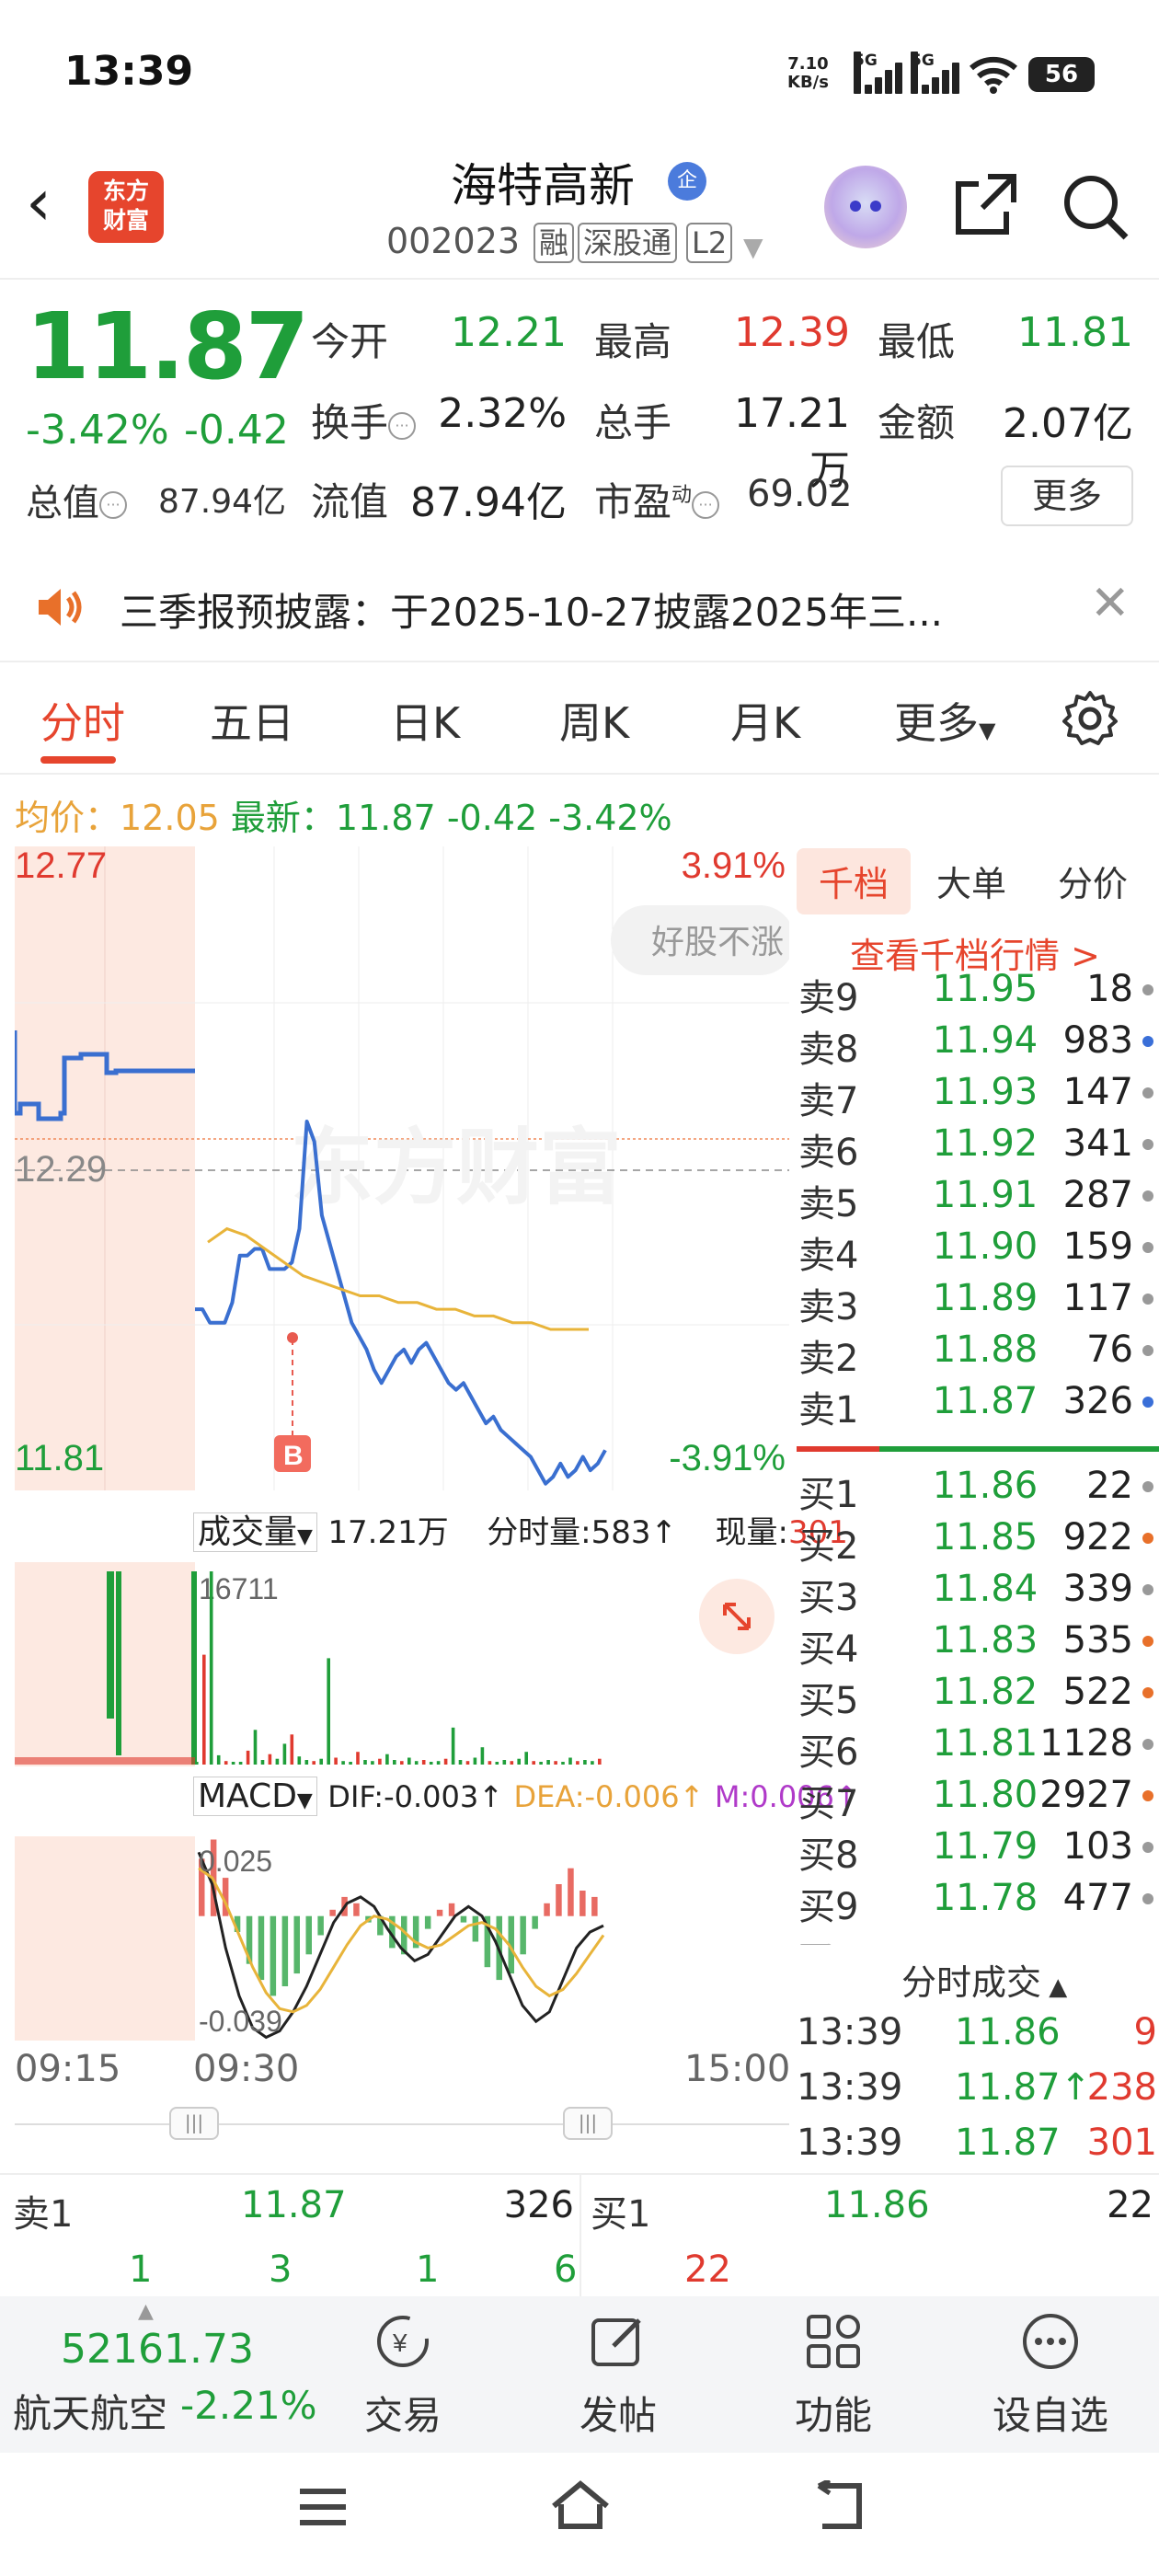 This screenshot has width=1159, height=2576. I want to click on share-icon, so click(985, 205).